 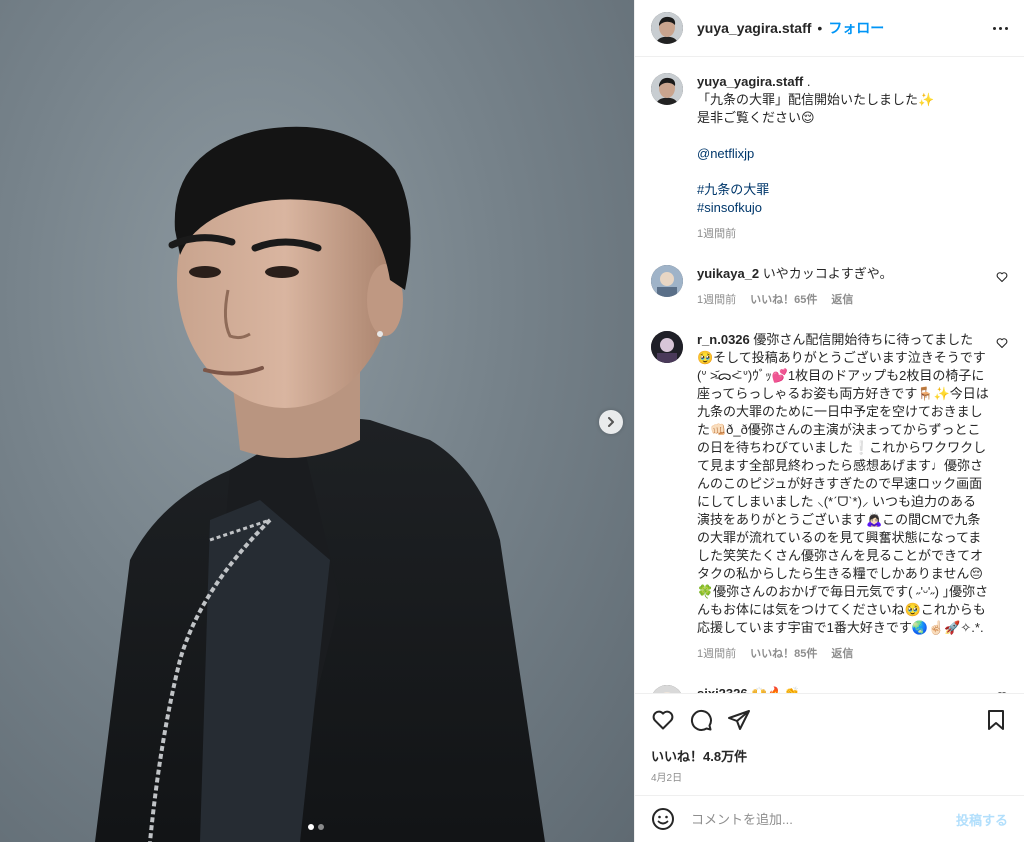 I want to click on caption-time: 1週間前, so click(x=717, y=234).